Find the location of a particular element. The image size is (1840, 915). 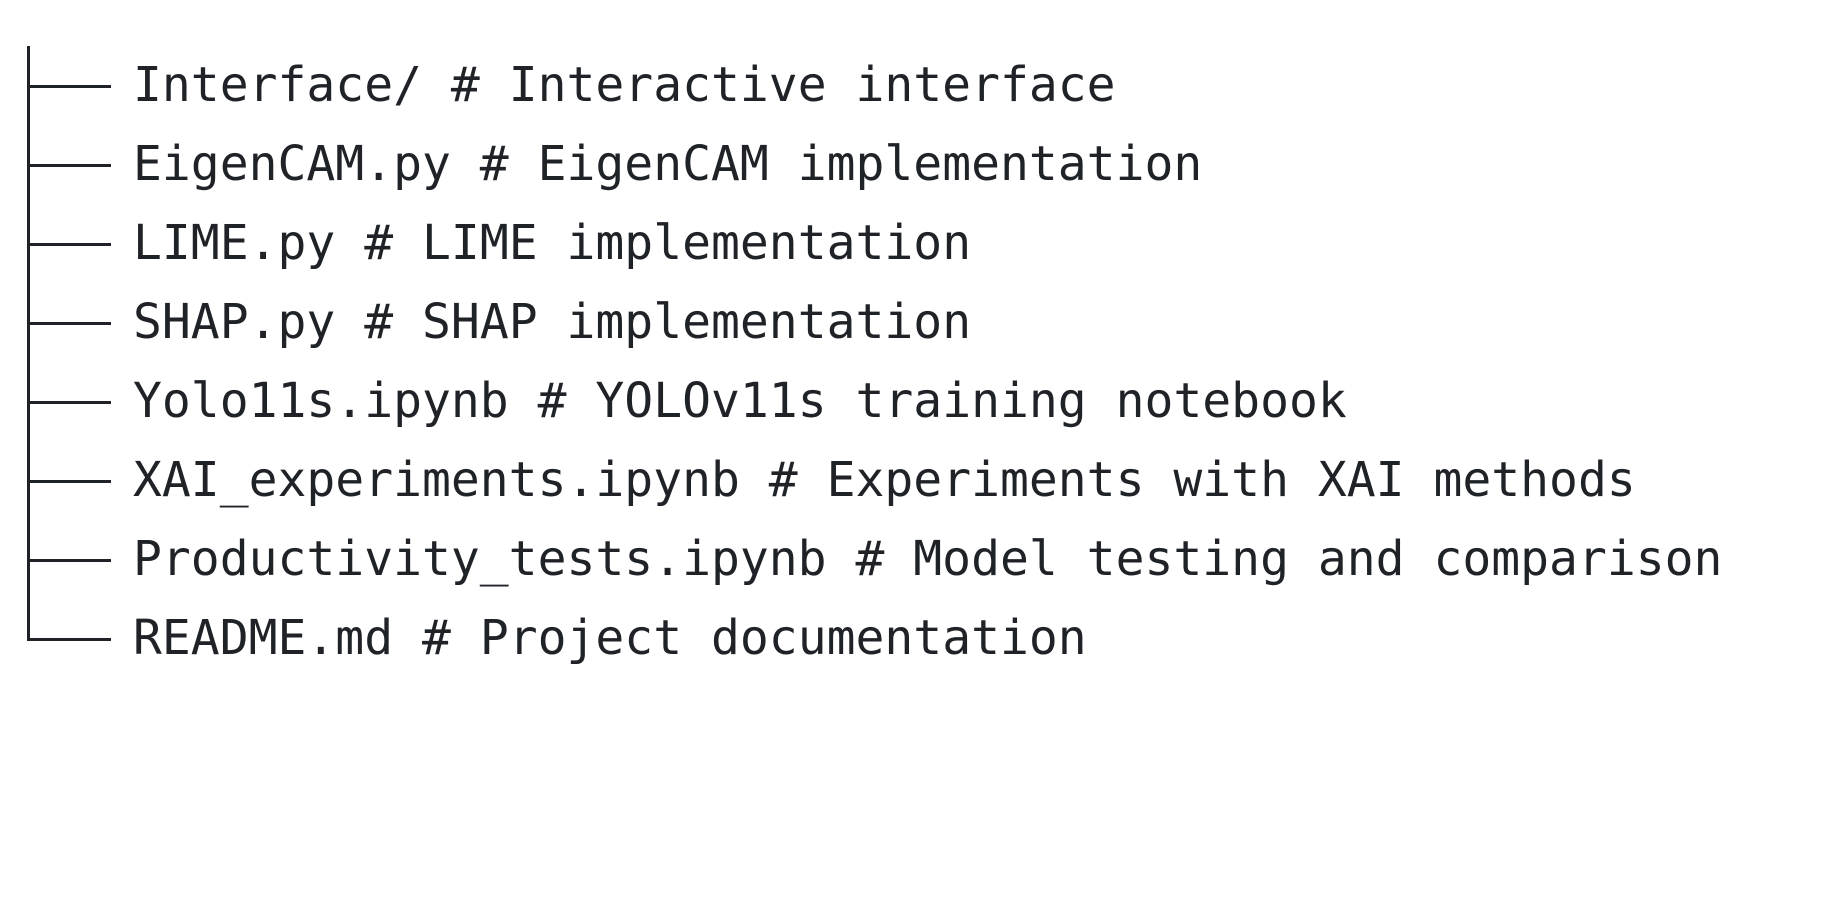

tree-row-lime: LIME.py # LIME implementation is located at coordinates (871, 243).